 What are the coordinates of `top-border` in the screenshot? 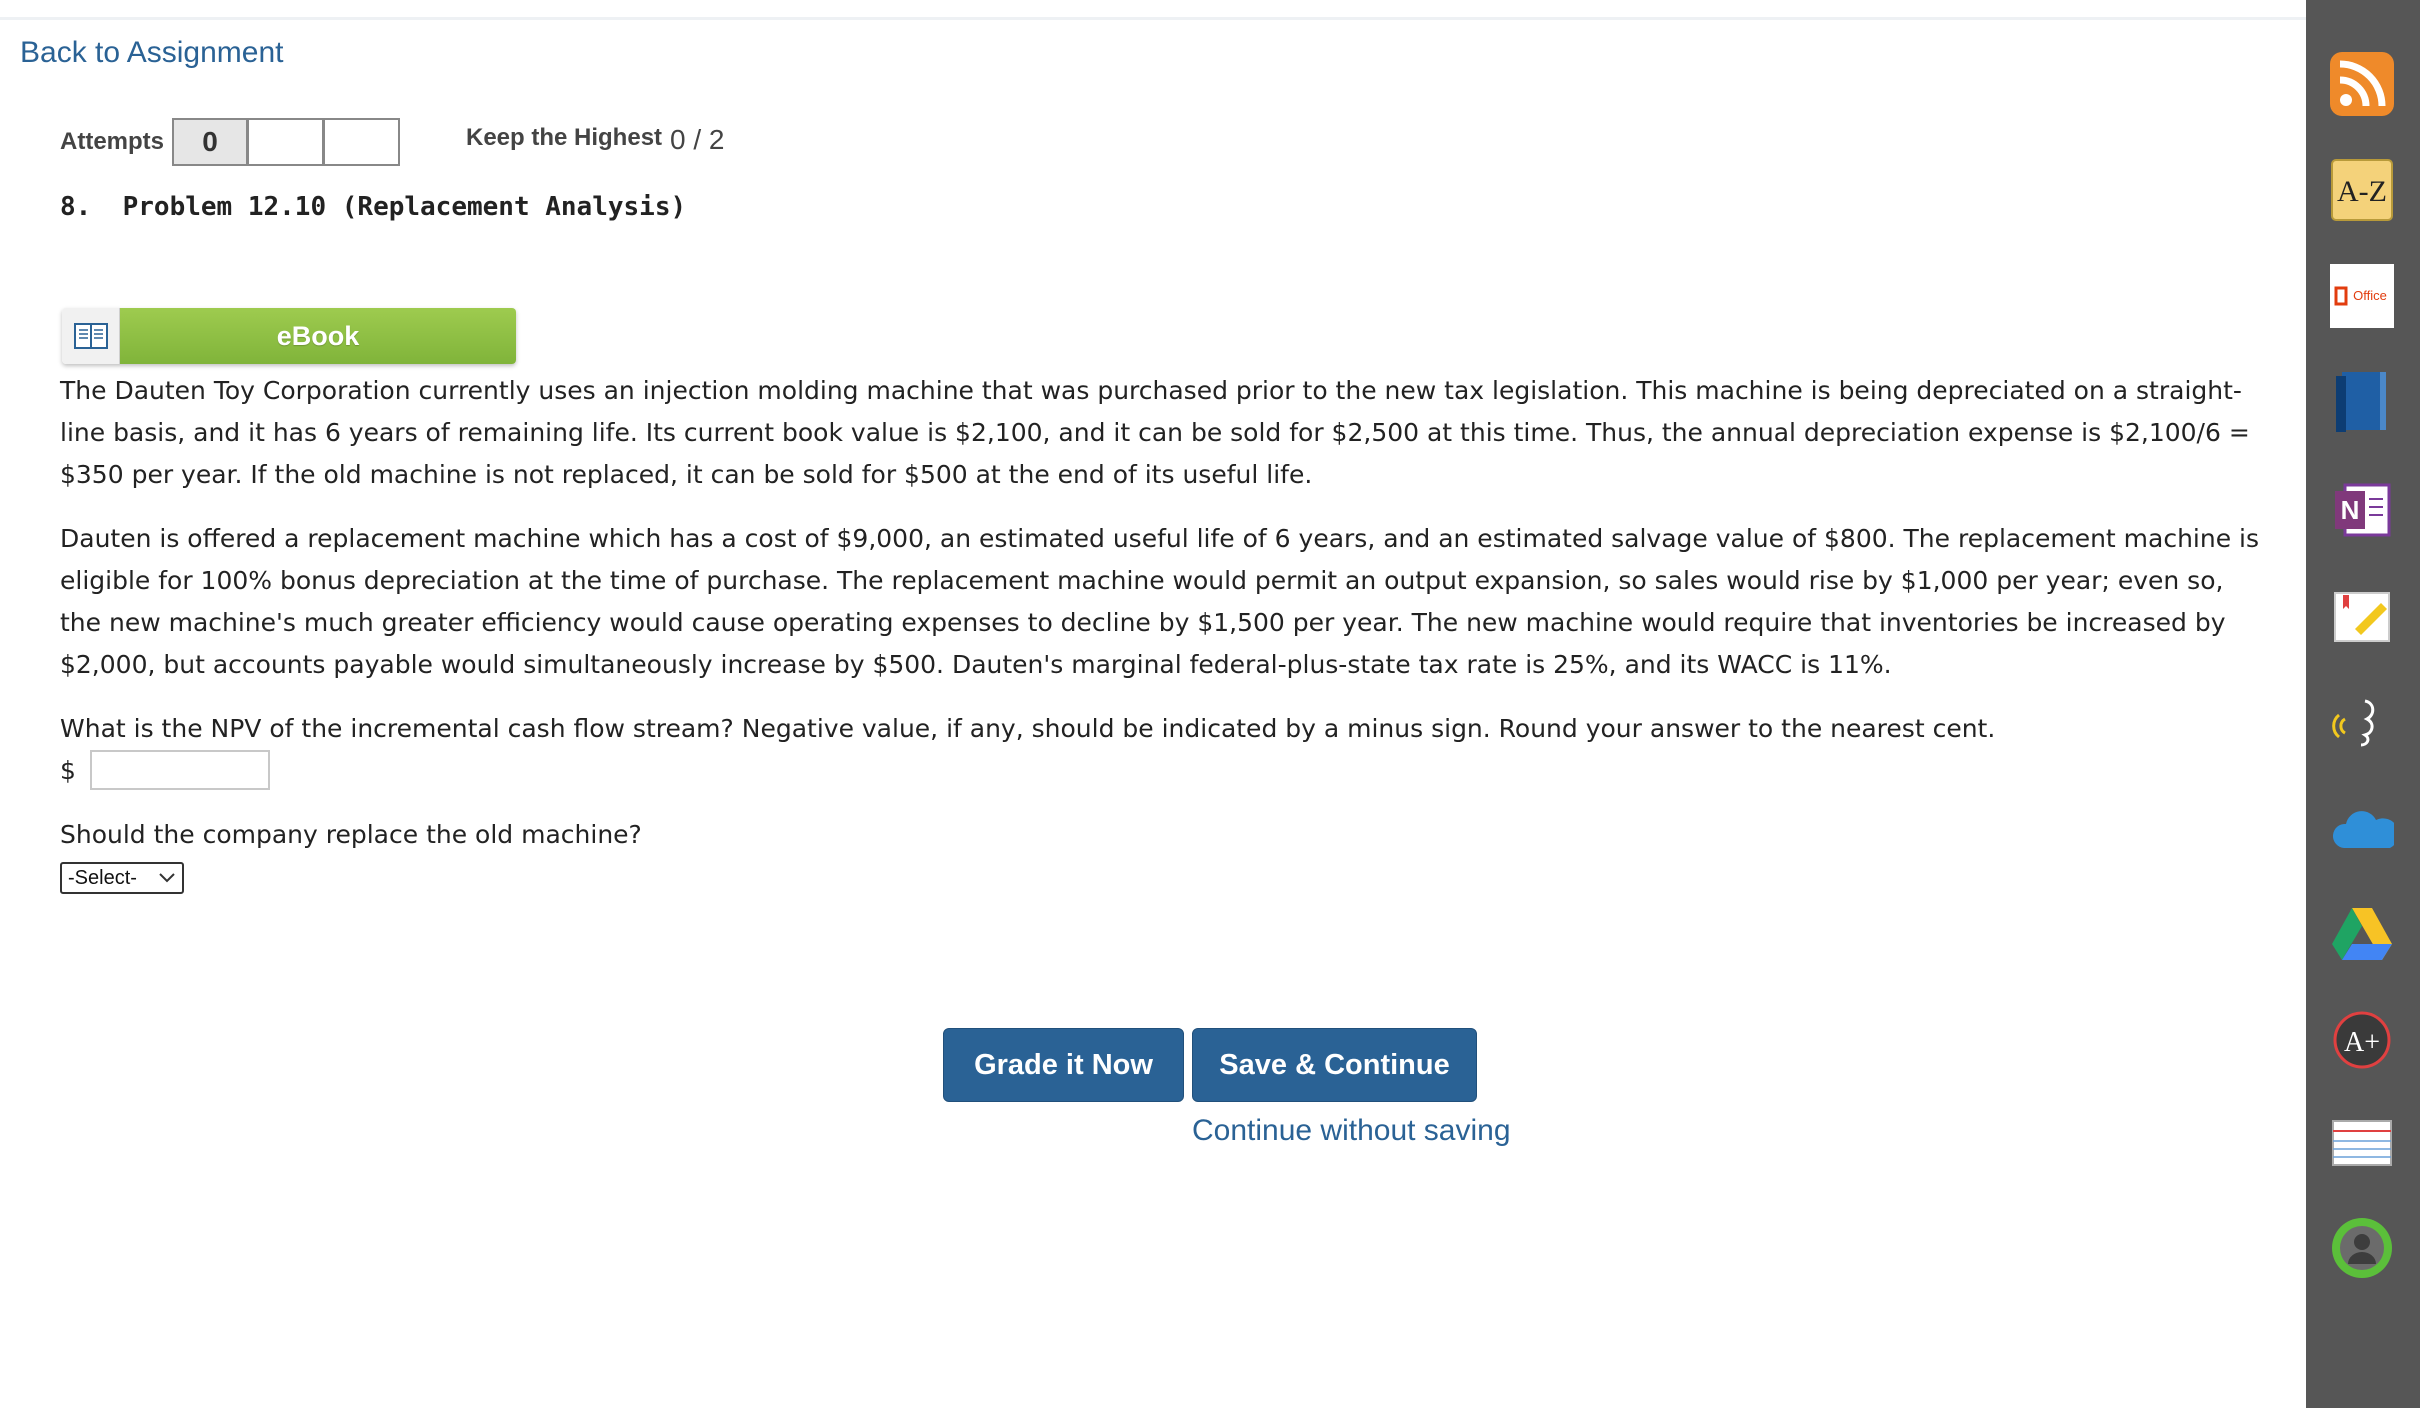 It's located at (1153, 10).